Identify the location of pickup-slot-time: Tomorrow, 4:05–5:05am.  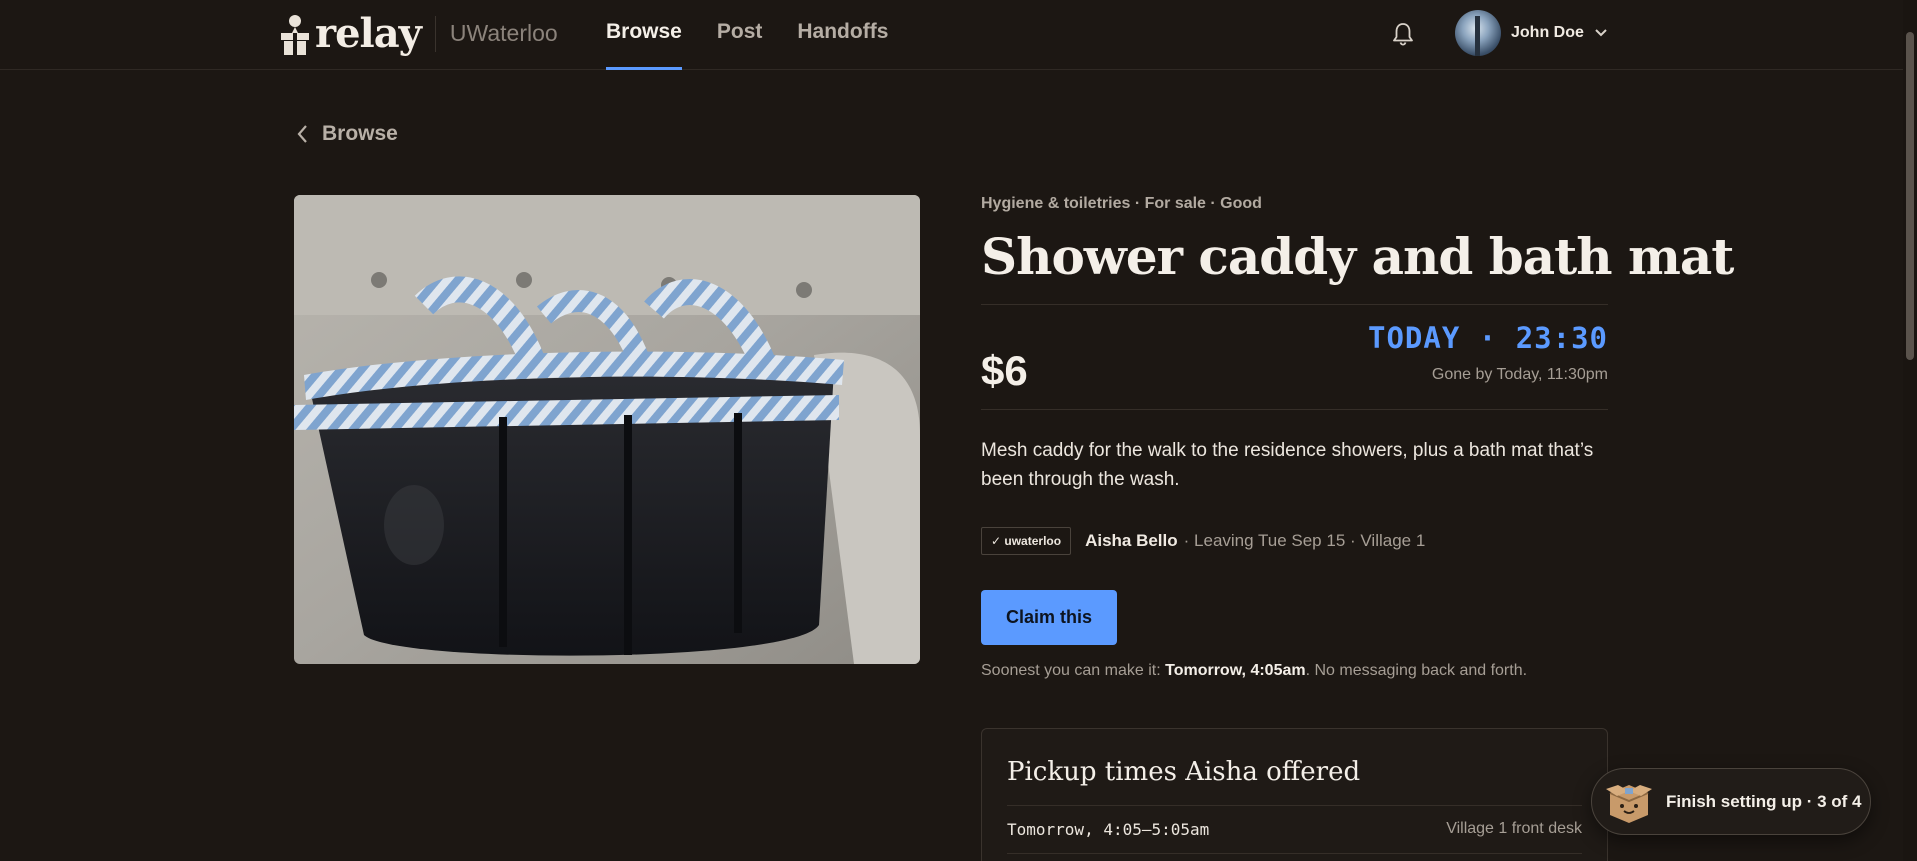
(1108, 829).